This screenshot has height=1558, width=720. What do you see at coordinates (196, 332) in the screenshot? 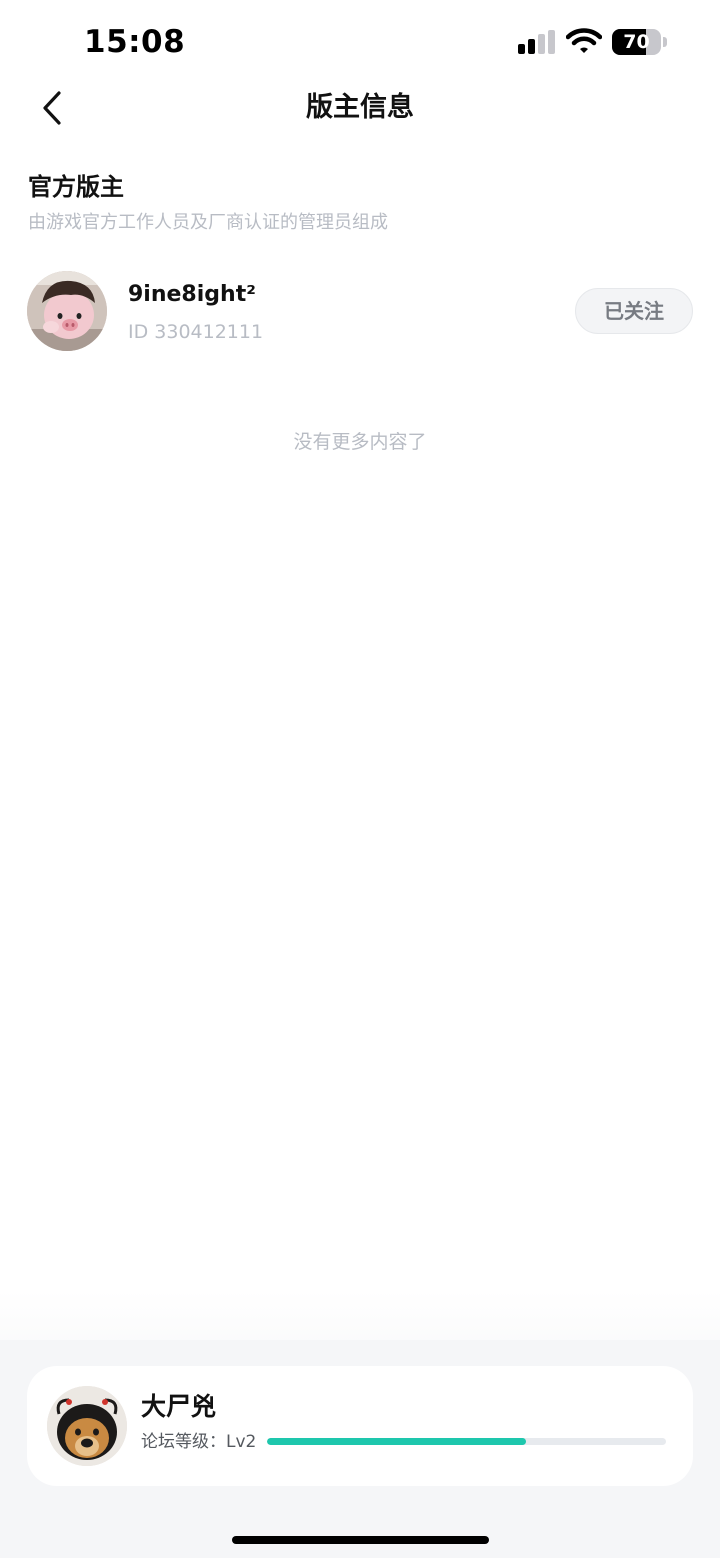
I see `moderator-id: ID 330412111` at bounding box center [196, 332].